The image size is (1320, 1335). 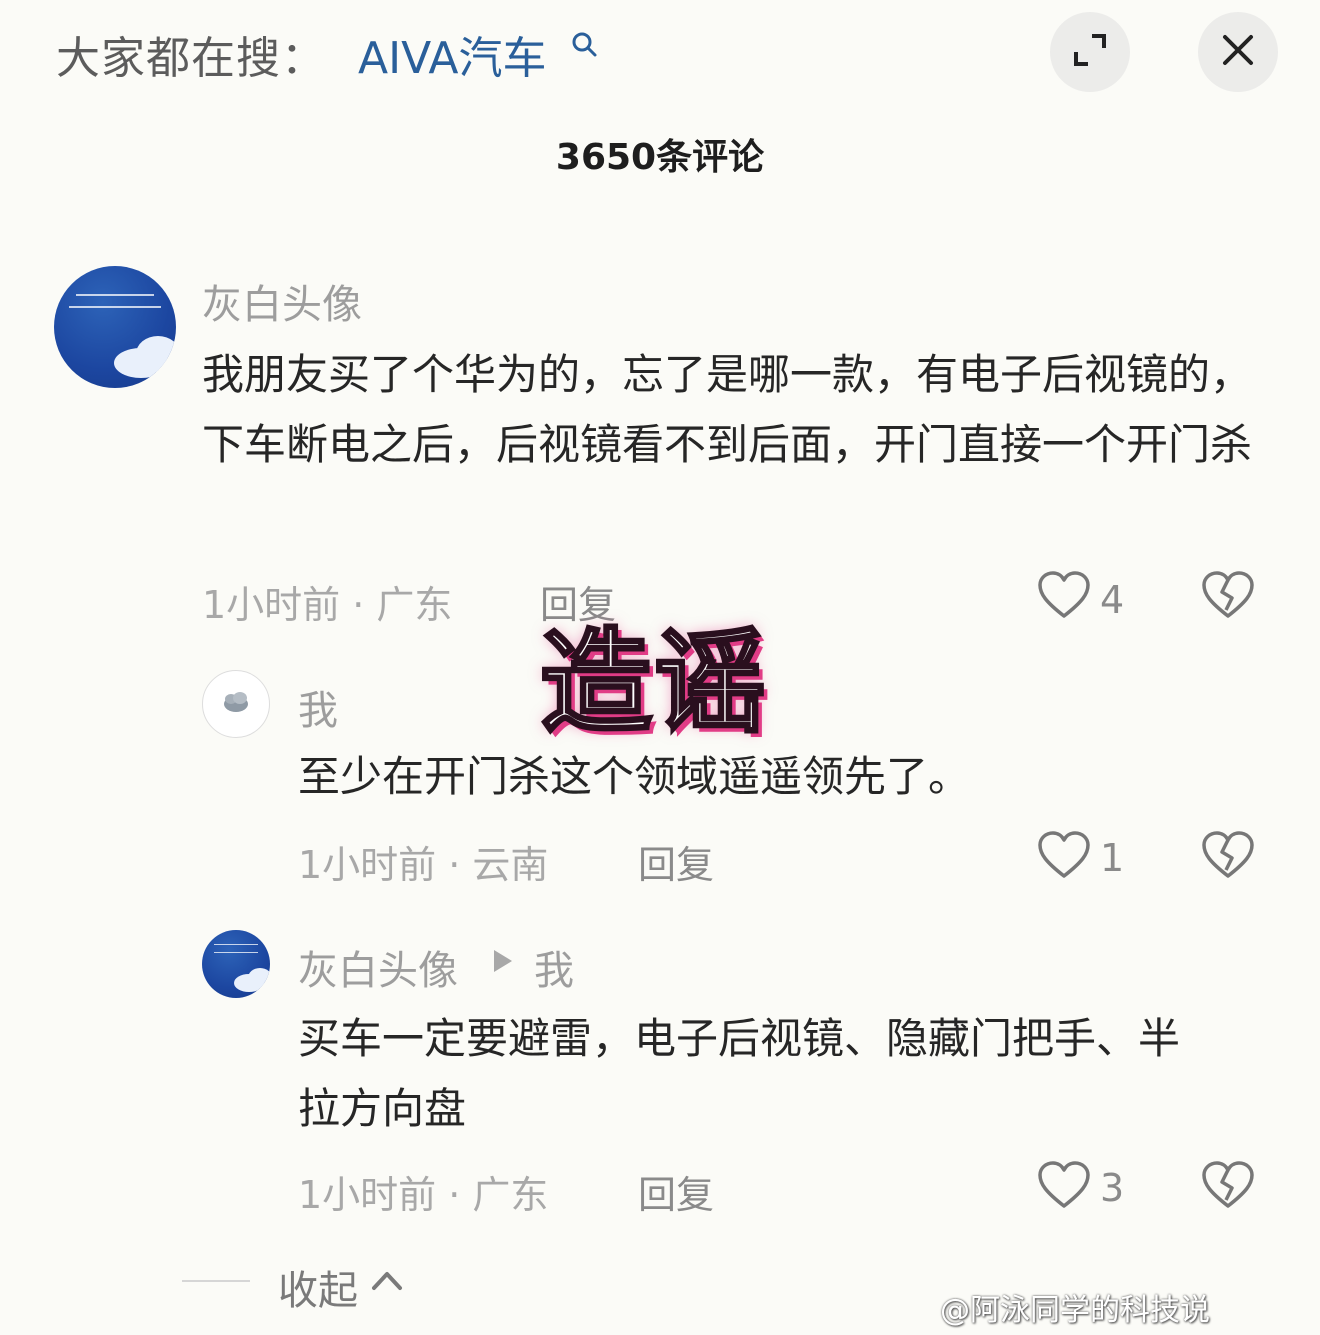 I want to click on collapse-button: 收起, so click(x=348, y=1285).